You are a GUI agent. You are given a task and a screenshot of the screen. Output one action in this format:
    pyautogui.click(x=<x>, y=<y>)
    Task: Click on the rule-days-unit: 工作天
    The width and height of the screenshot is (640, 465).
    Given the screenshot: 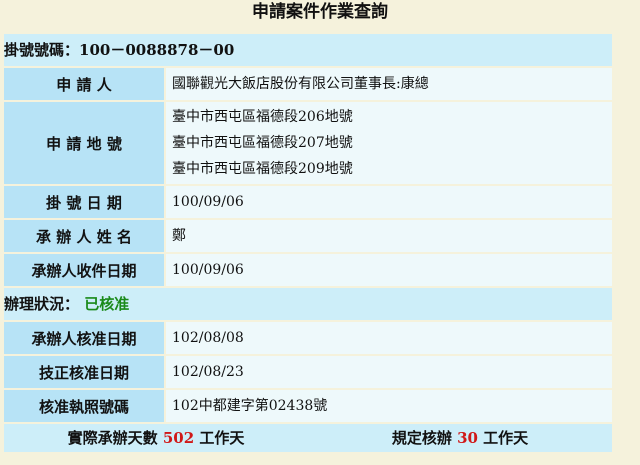 What is the action you would take?
    pyautogui.click(x=506, y=438)
    